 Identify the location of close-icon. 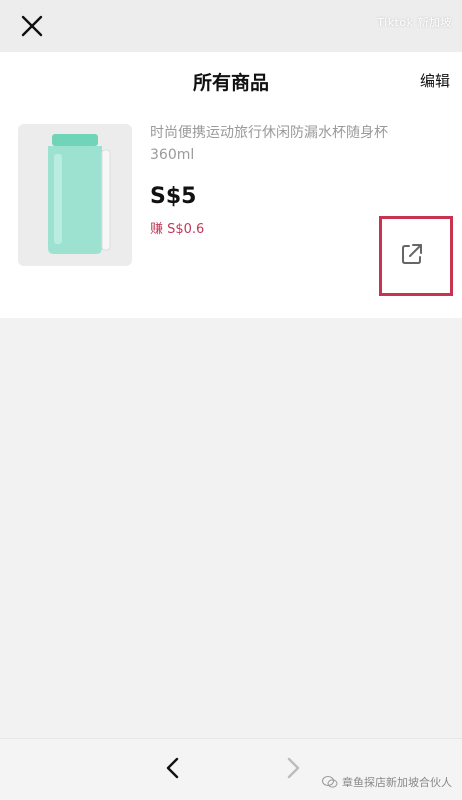
(32, 26).